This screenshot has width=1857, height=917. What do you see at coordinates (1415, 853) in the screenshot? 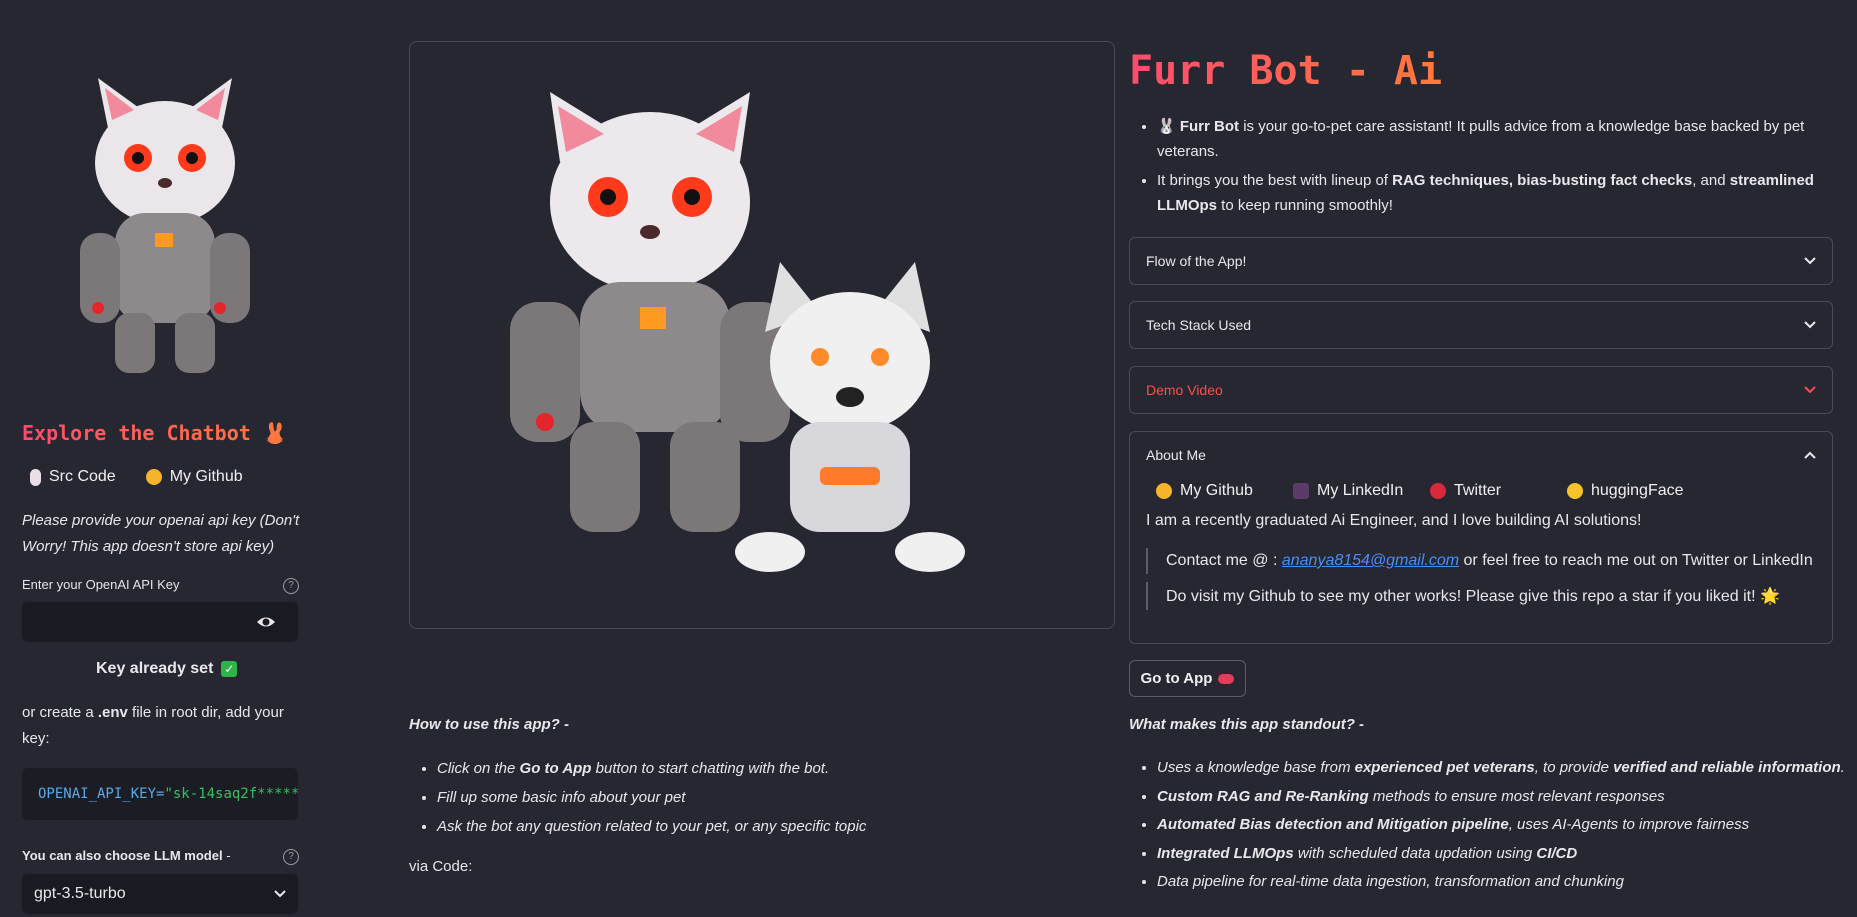
I see `item-text: with scheduled data updation using` at bounding box center [1415, 853].